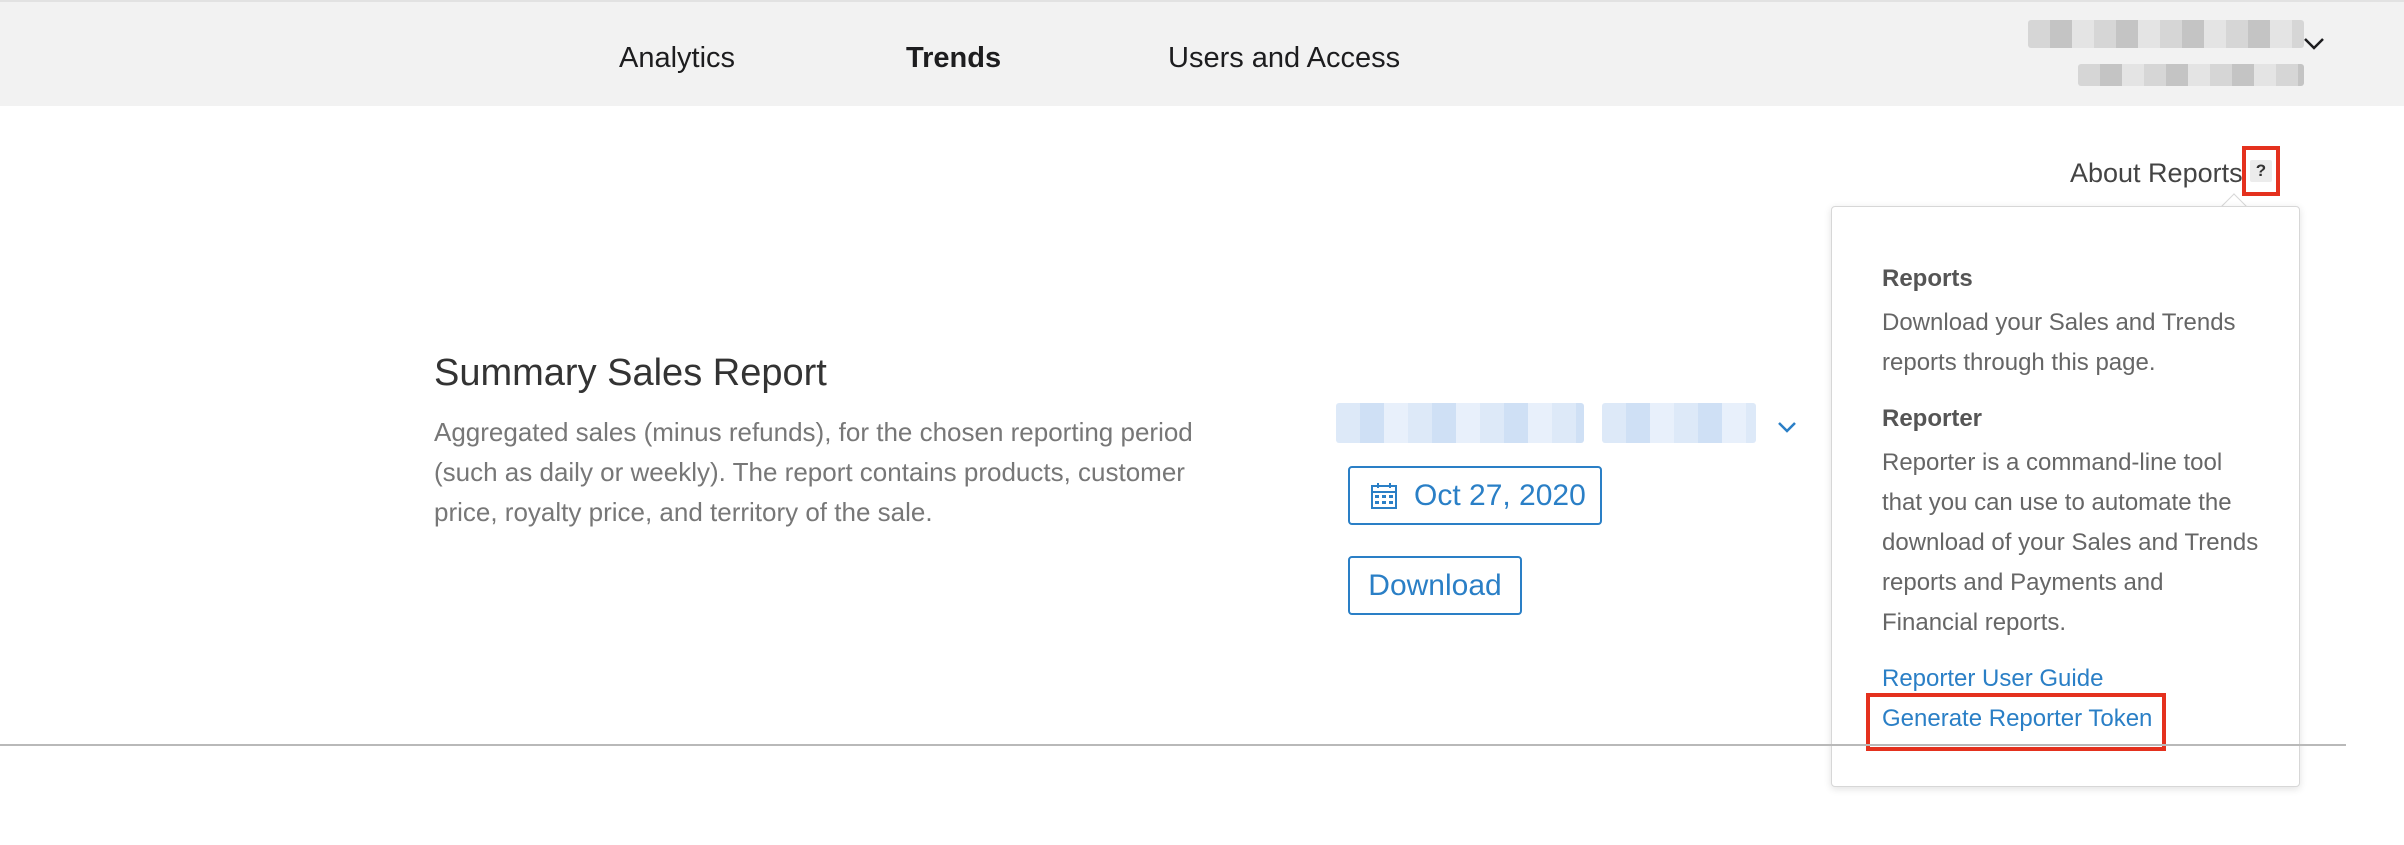 Image resolution: width=2404 pixels, height=845 pixels. I want to click on reports-heading: Reports, so click(1927, 278).